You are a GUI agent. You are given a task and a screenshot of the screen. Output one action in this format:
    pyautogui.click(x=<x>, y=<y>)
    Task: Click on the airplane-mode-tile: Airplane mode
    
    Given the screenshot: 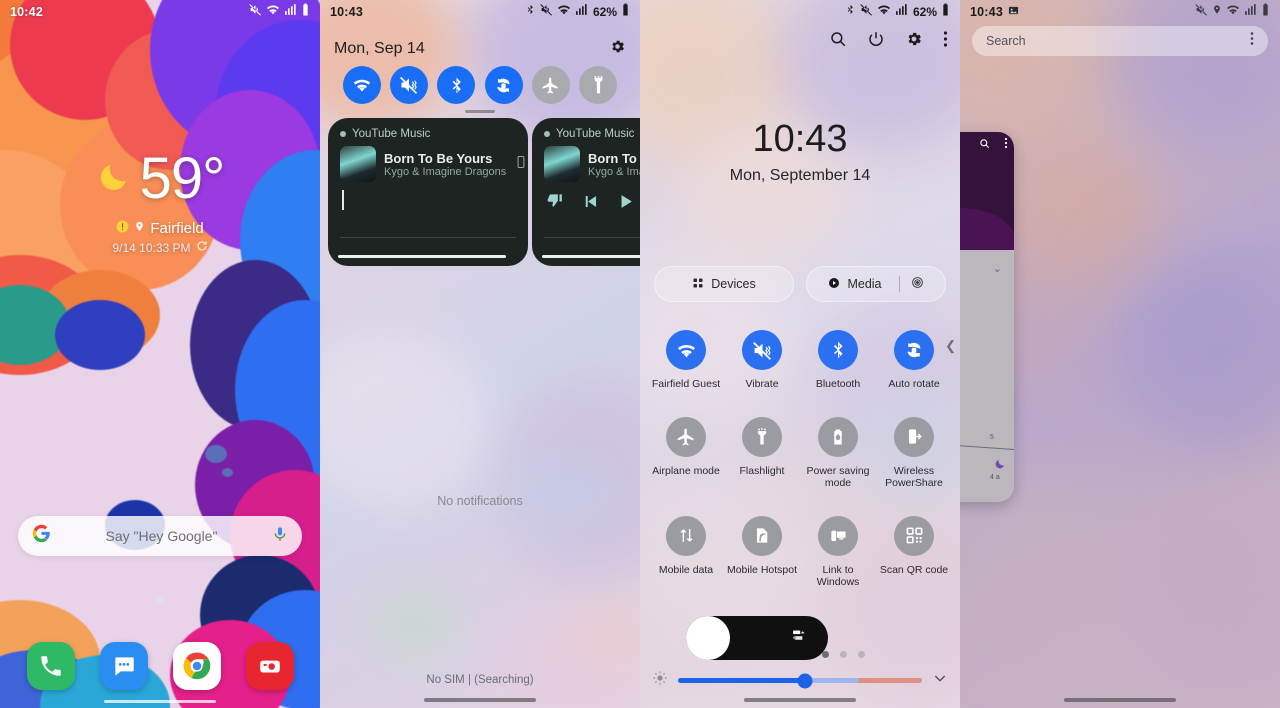 What is the action you would take?
    pyautogui.click(x=686, y=453)
    